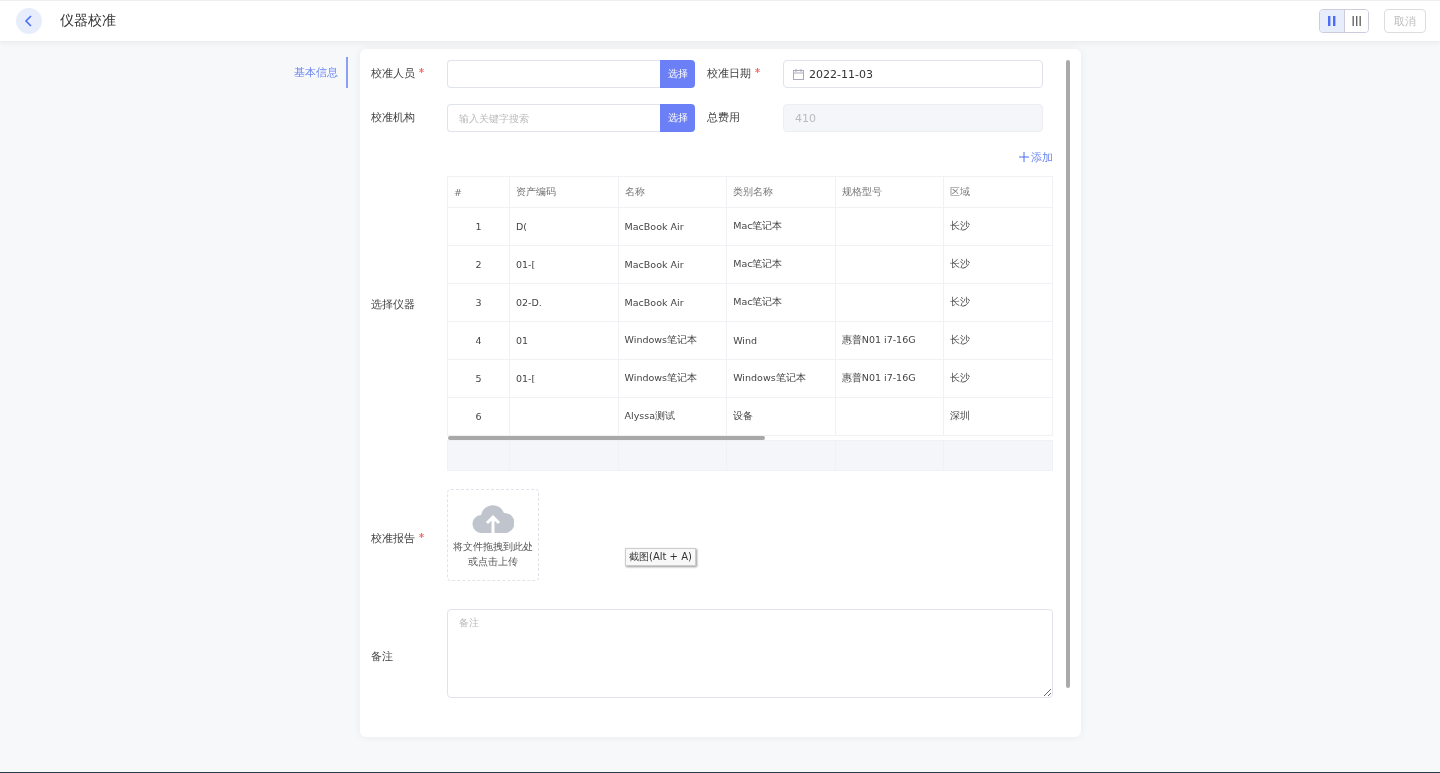 The image size is (1440, 773). What do you see at coordinates (478, 340) in the screenshot?
I see `table-cell: 4` at bounding box center [478, 340].